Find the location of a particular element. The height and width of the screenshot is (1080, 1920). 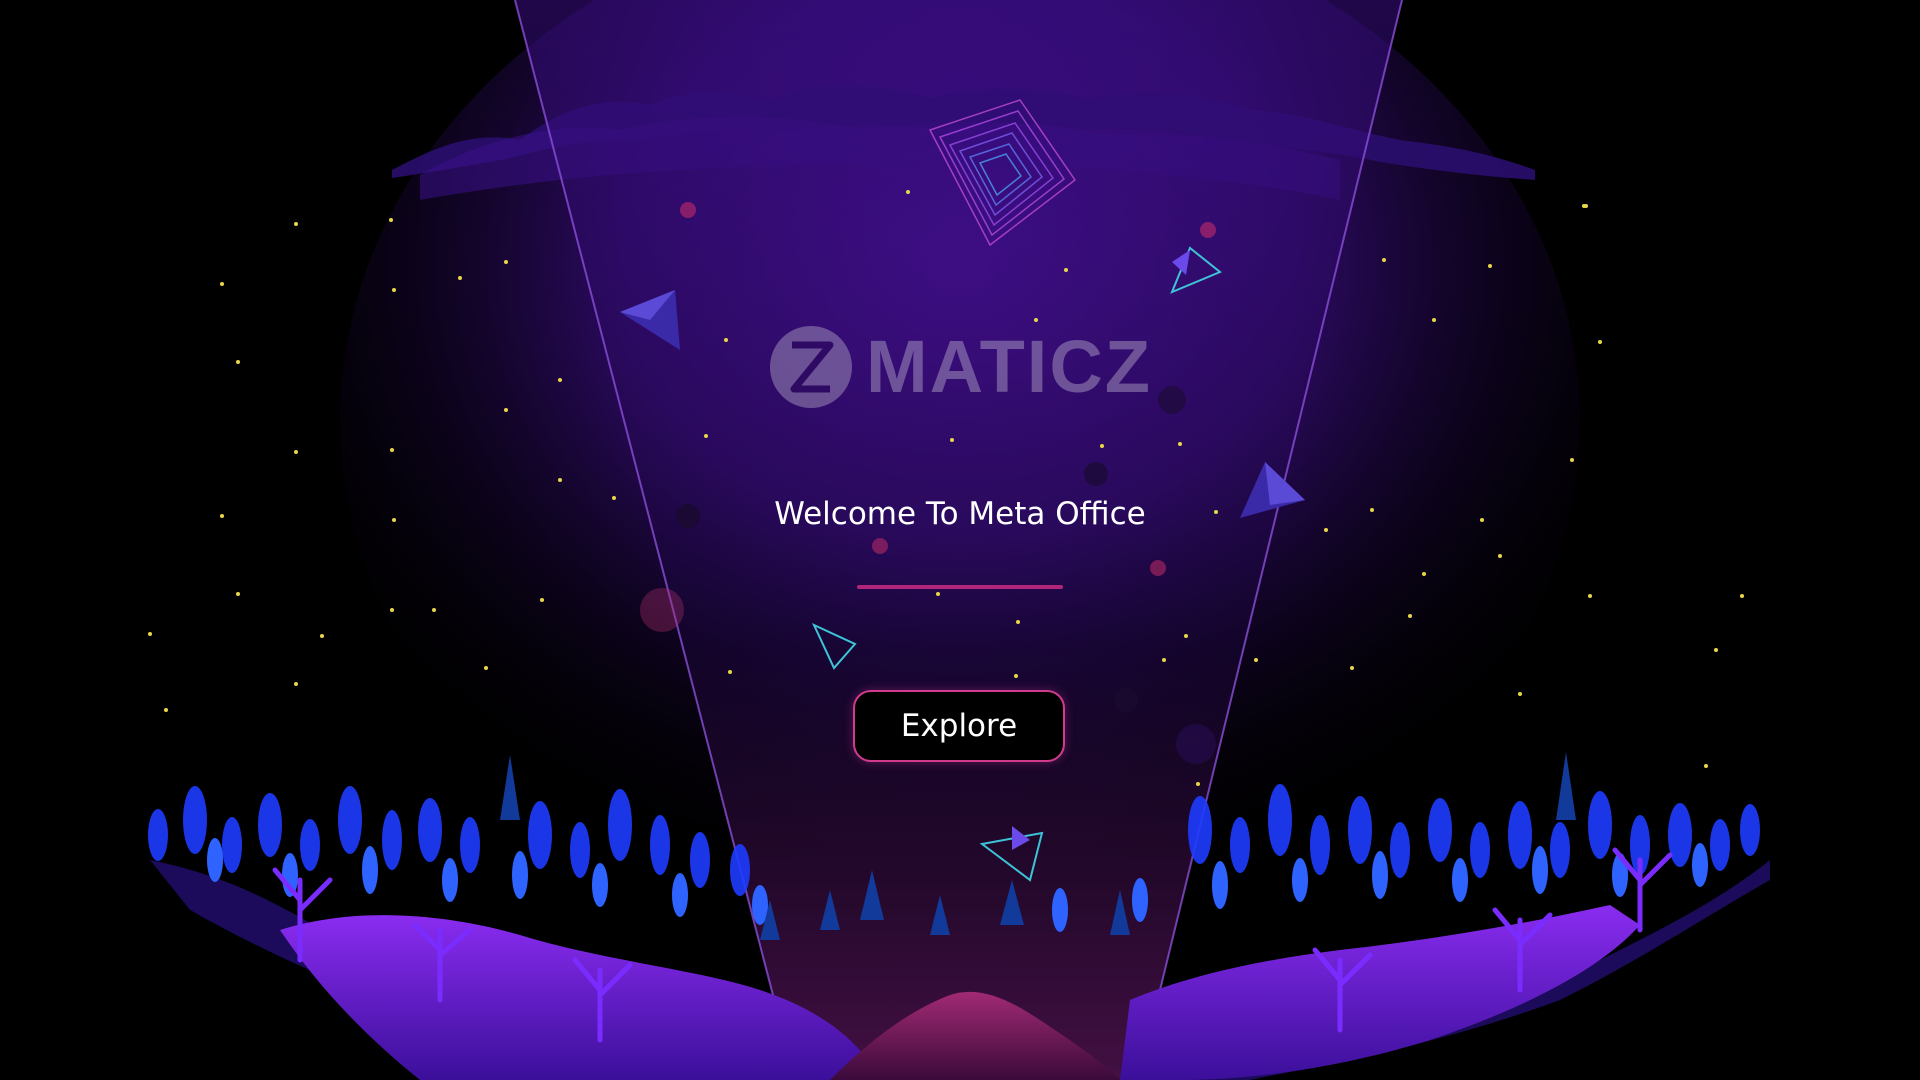

welcome-title: Welcome To Meta Office is located at coordinates (960, 514).